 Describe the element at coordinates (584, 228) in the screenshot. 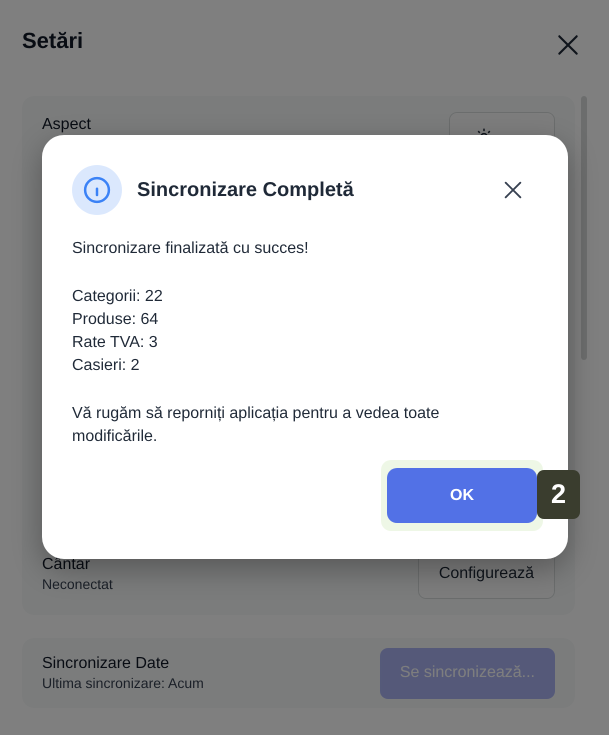

I see `scrollbar` at that location.